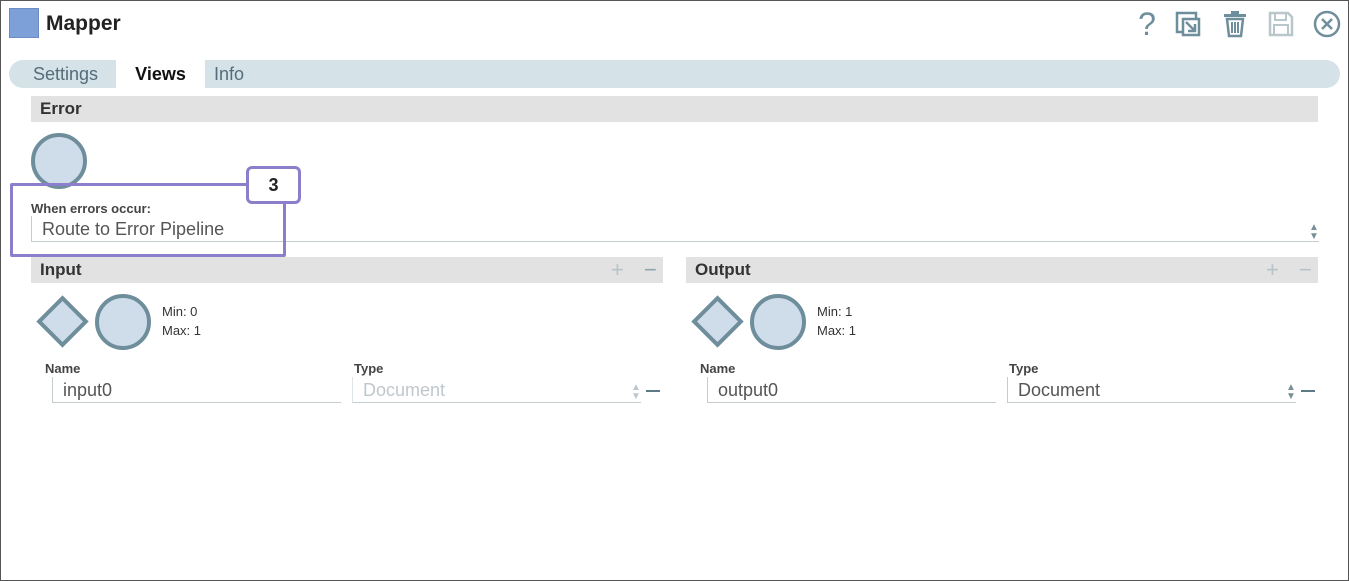 Image resolution: width=1349 pixels, height=581 pixels. What do you see at coordinates (59, 161) in the screenshot?
I see `error-view-circle-icon` at bounding box center [59, 161].